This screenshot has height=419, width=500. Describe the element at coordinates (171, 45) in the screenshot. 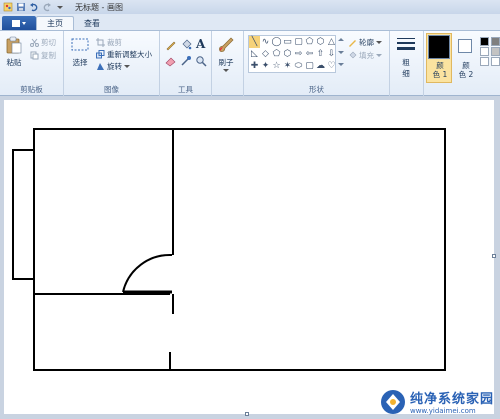

I see `pencil-icon` at that location.